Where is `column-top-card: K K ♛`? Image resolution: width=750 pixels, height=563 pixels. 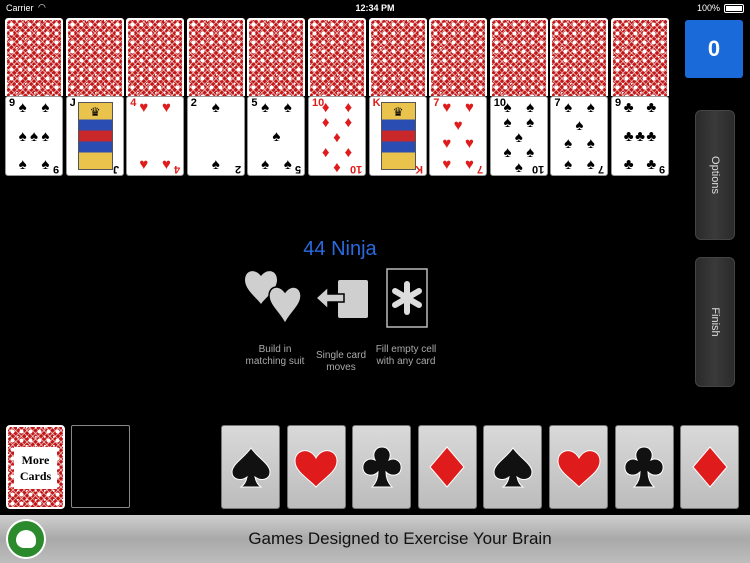
column-top-card: K K ♛ is located at coordinates (397, 136).